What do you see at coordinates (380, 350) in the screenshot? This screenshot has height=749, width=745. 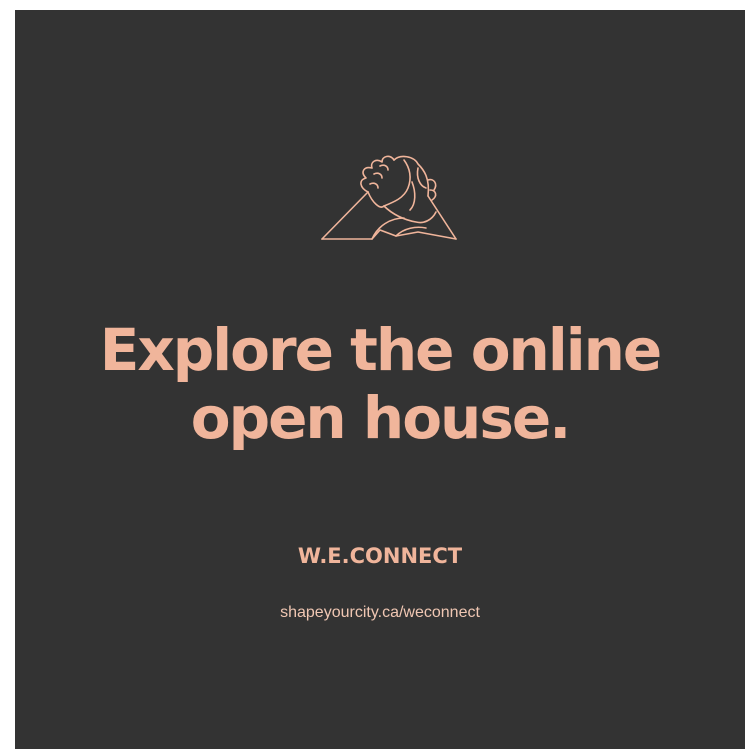 I see `headline-line-1: Explore the online` at bounding box center [380, 350].